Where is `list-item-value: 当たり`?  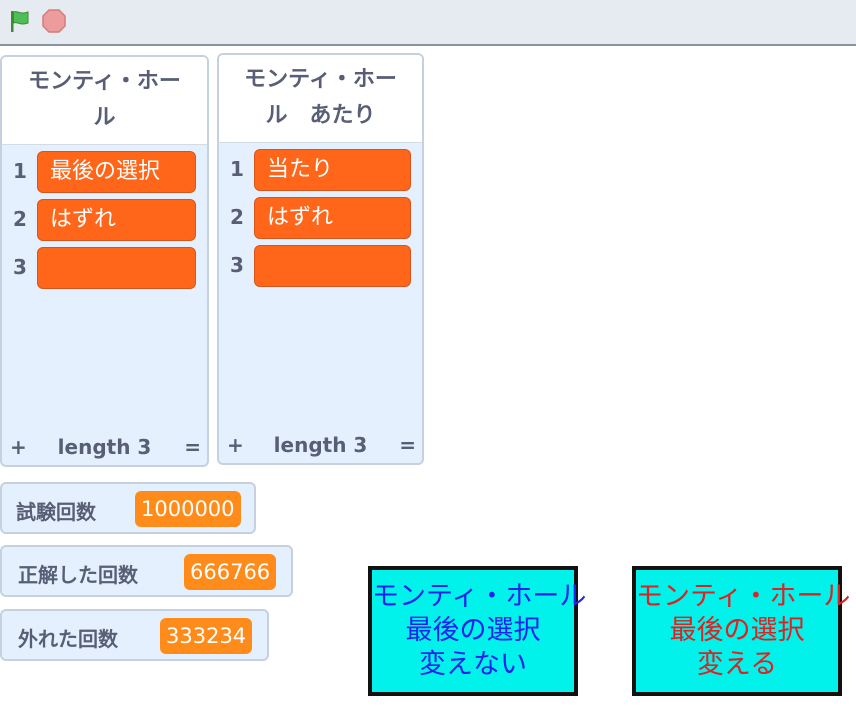 list-item-value: 当たり is located at coordinates (332, 170).